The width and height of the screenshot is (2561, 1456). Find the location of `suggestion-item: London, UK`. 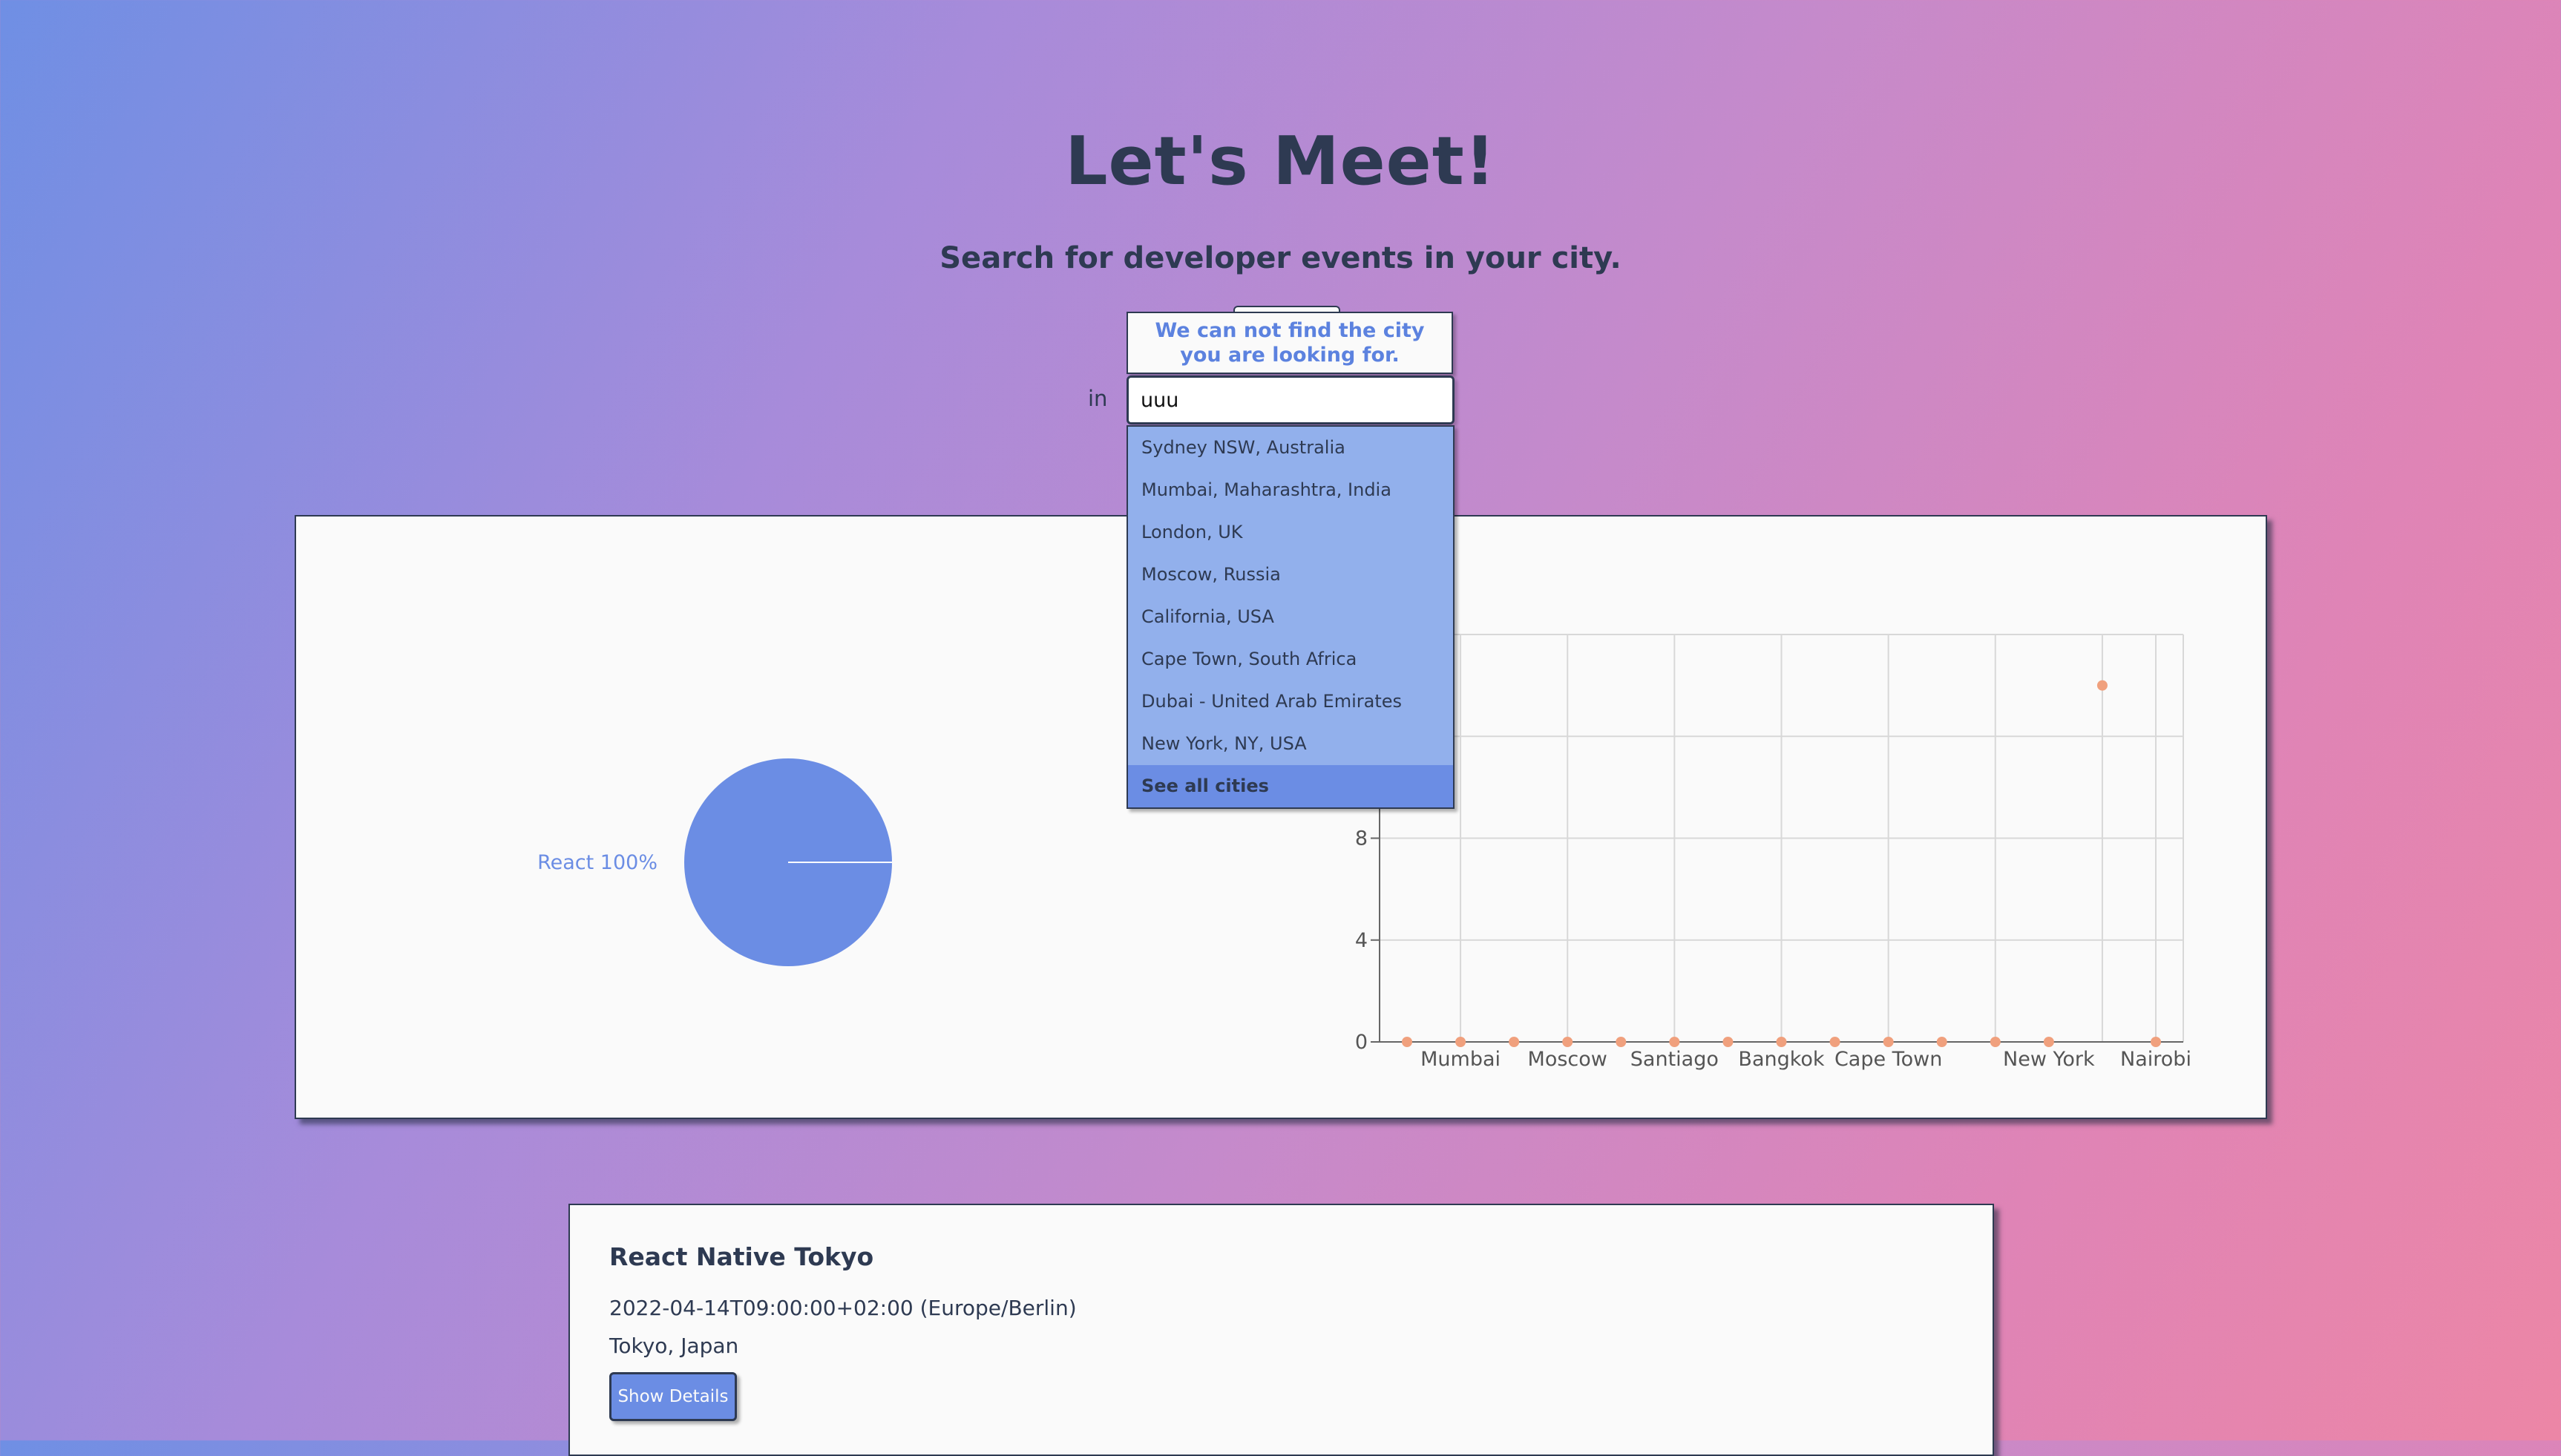

suggestion-item: London, UK is located at coordinates (1291, 533).